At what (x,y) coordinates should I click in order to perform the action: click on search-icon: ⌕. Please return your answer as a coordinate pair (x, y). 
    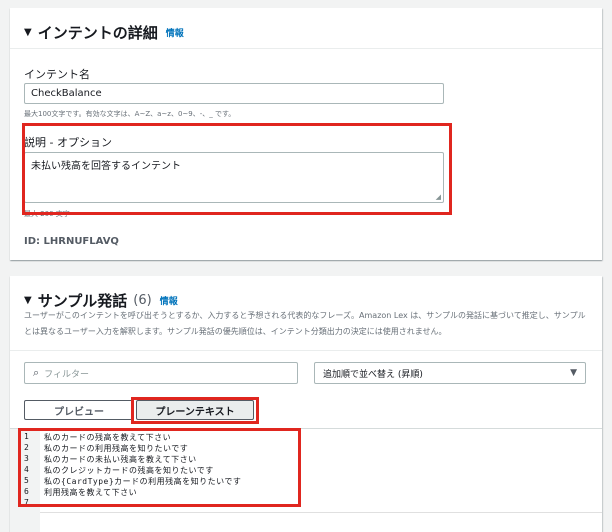
    Looking at the image, I should click on (36, 372).